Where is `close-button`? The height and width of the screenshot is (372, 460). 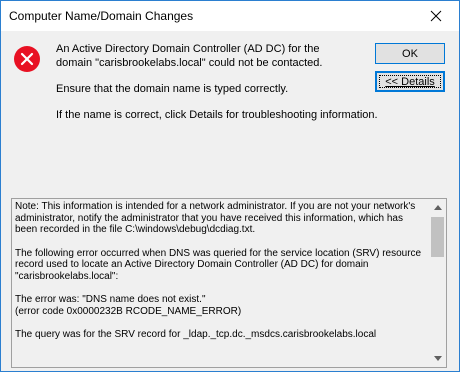
close-button is located at coordinates (436, 16).